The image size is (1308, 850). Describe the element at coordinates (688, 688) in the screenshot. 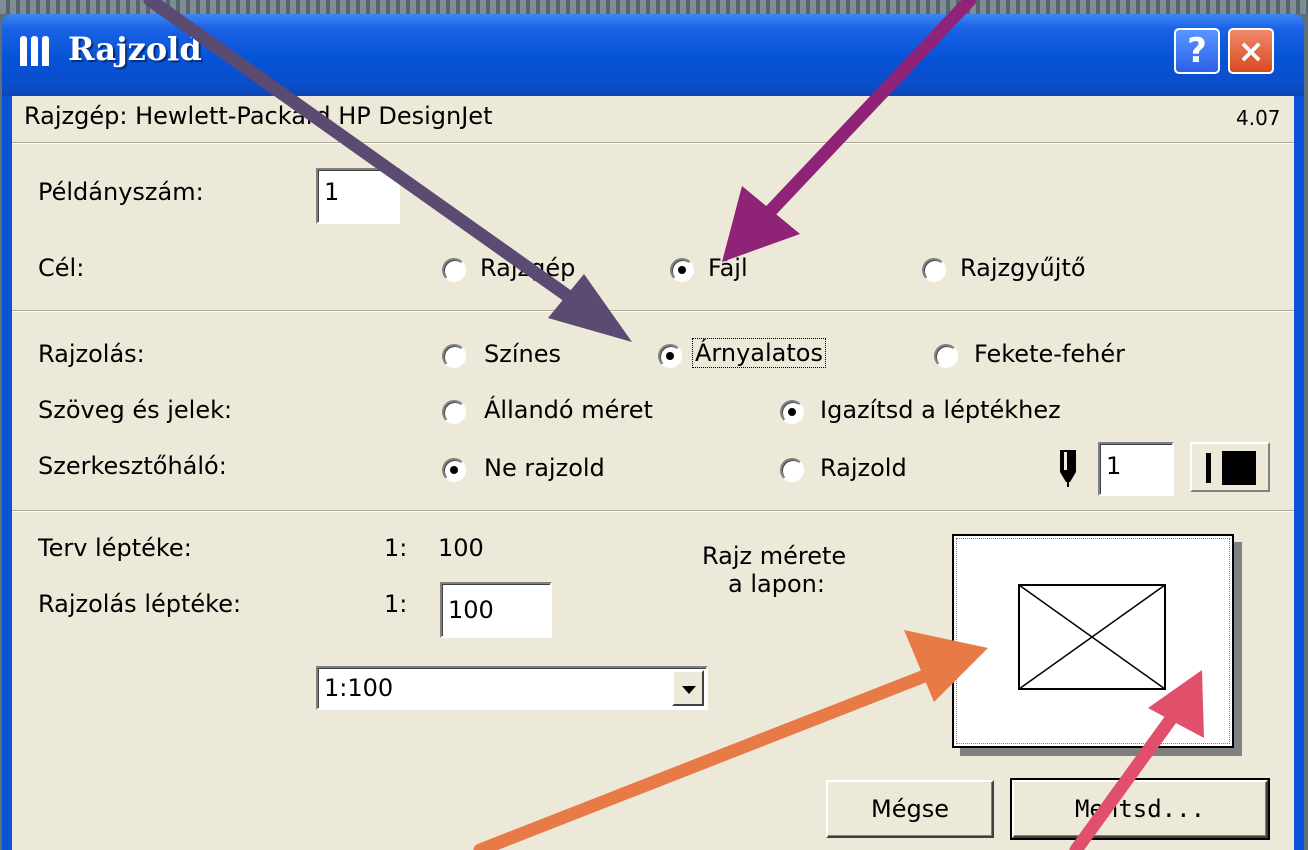

I see `chevron-down-icon` at that location.